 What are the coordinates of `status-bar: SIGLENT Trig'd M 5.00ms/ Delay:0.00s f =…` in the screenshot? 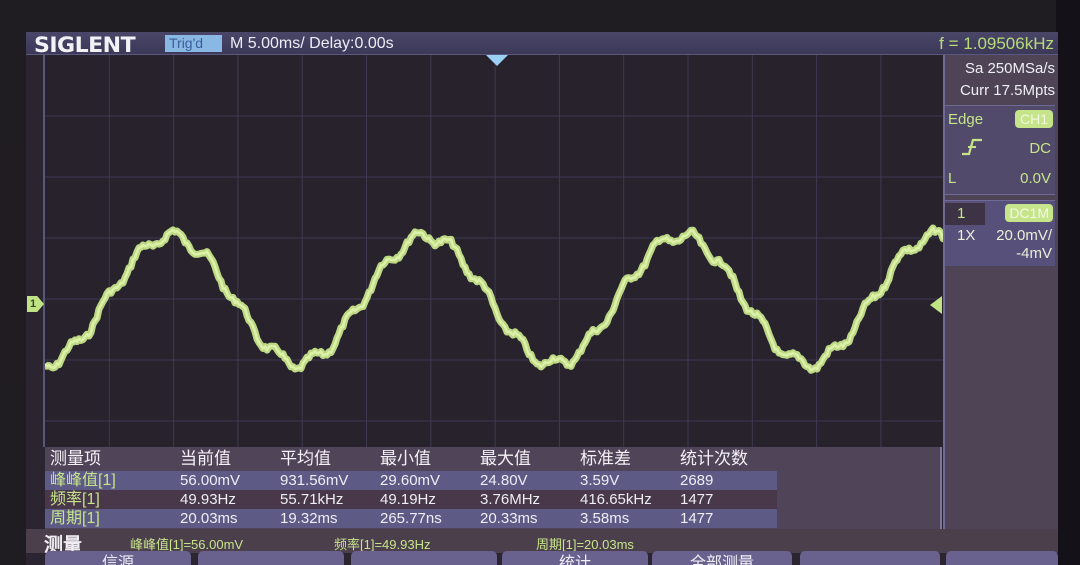 It's located at (542, 44).